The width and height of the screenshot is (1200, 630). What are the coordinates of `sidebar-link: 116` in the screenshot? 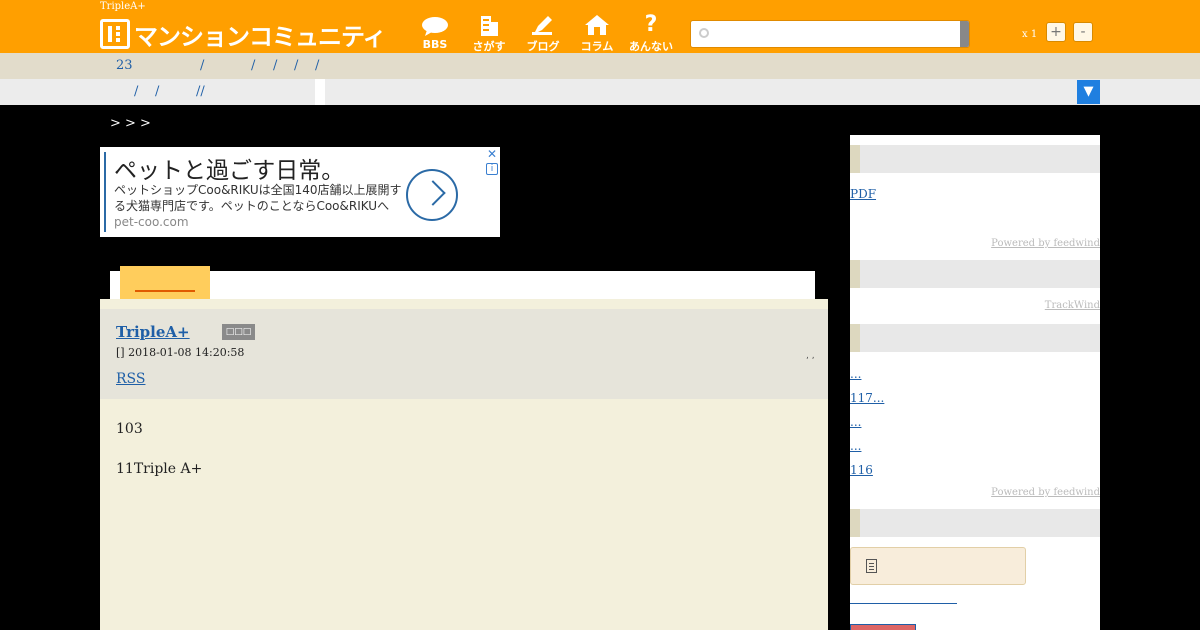 It's located at (868, 470).